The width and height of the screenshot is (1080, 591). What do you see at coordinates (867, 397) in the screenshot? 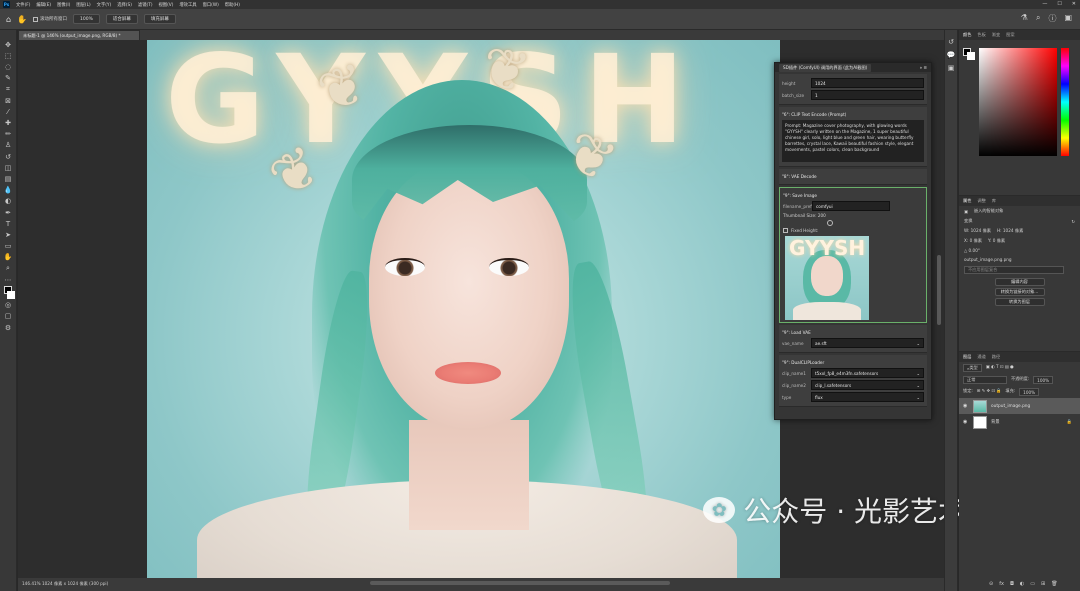
I see `type-select: flux ⌄` at bounding box center [867, 397].